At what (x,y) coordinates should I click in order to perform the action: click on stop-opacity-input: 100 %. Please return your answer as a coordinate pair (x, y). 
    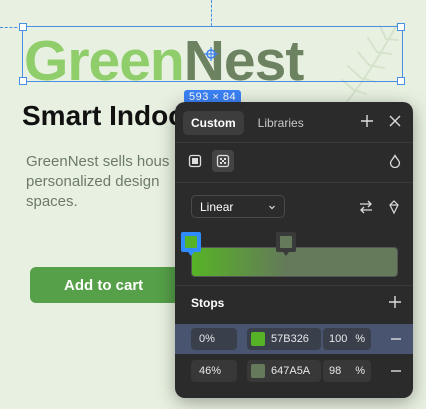
    Looking at the image, I should click on (347, 339).